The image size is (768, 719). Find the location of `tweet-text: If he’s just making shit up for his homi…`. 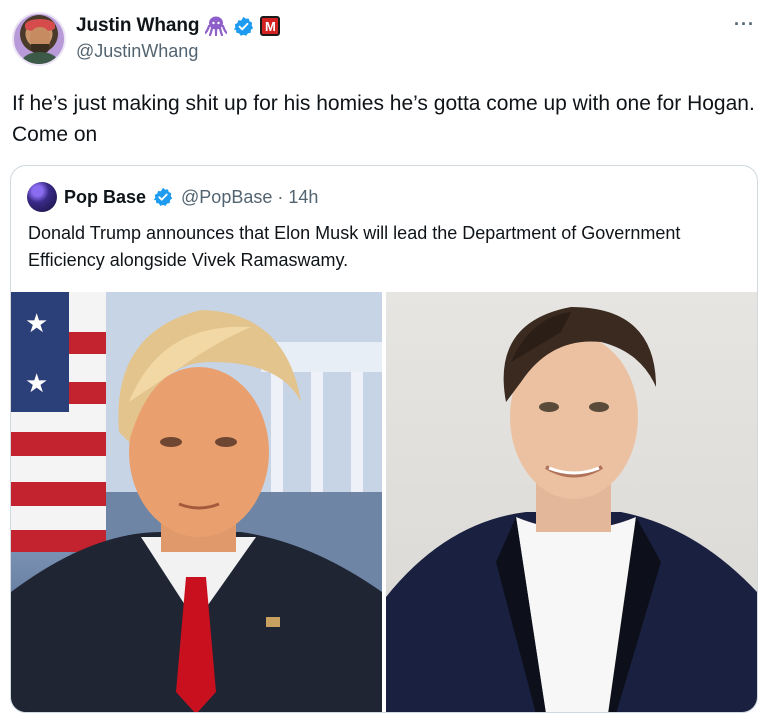

tweet-text: If he’s just making shit up for his homi… is located at coordinates (383, 119).